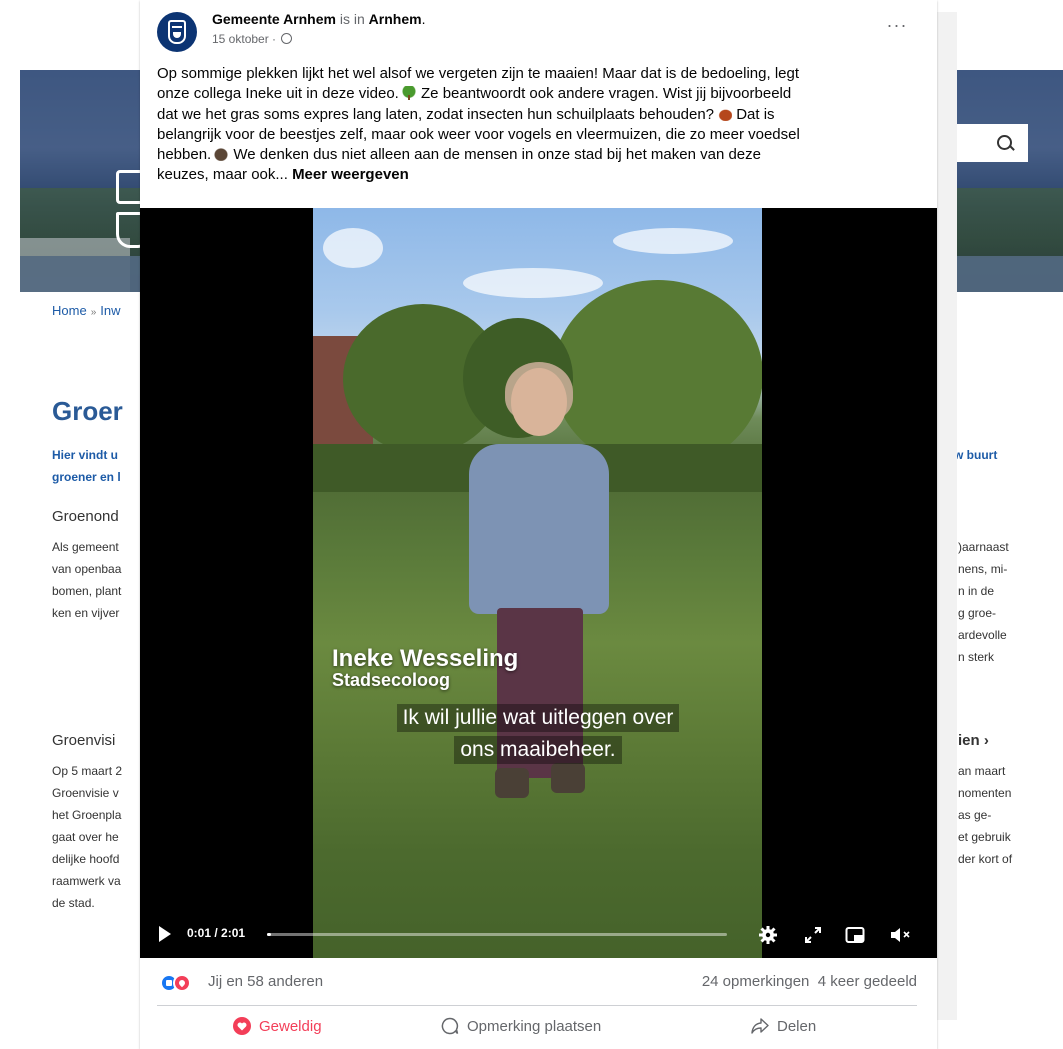  I want to click on section-text-line: Op 5 maart 2, so click(87, 771).